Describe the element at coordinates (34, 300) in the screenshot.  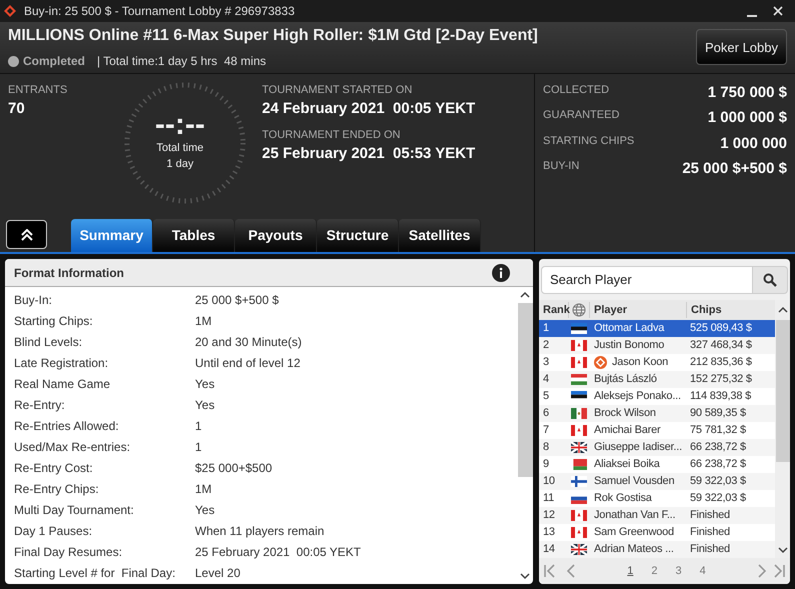
I see `field-label: Buy-In:` at that location.